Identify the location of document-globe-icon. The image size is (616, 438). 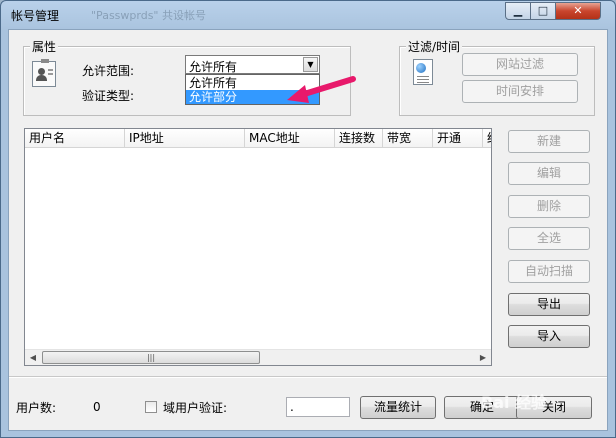
(423, 72).